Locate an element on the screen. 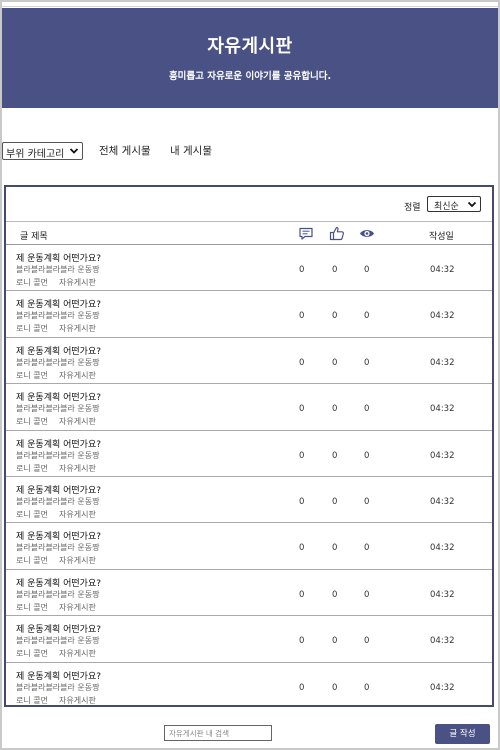 The width and height of the screenshot is (500, 750). nav-all-posts: 전체 게시물 is located at coordinates (125, 150).